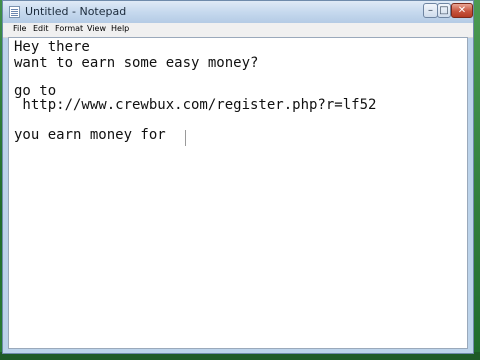  What do you see at coordinates (41, 28) in the screenshot?
I see `menu-edit: Edit` at bounding box center [41, 28].